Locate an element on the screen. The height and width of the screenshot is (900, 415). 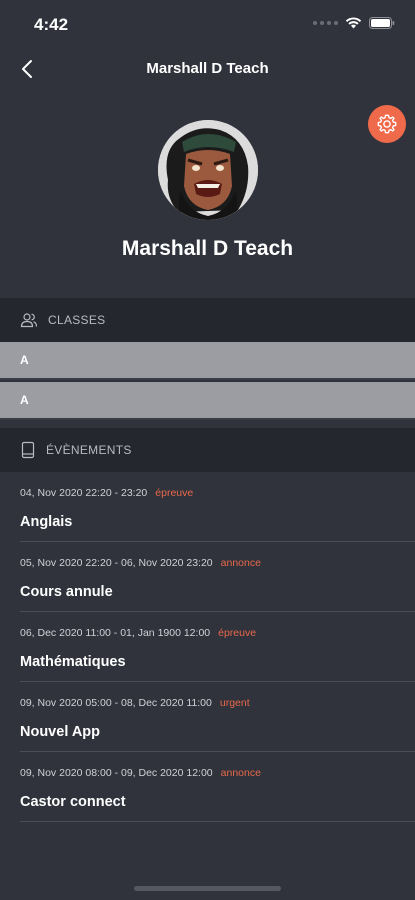
event-title: Mathématiques is located at coordinates (73, 662).